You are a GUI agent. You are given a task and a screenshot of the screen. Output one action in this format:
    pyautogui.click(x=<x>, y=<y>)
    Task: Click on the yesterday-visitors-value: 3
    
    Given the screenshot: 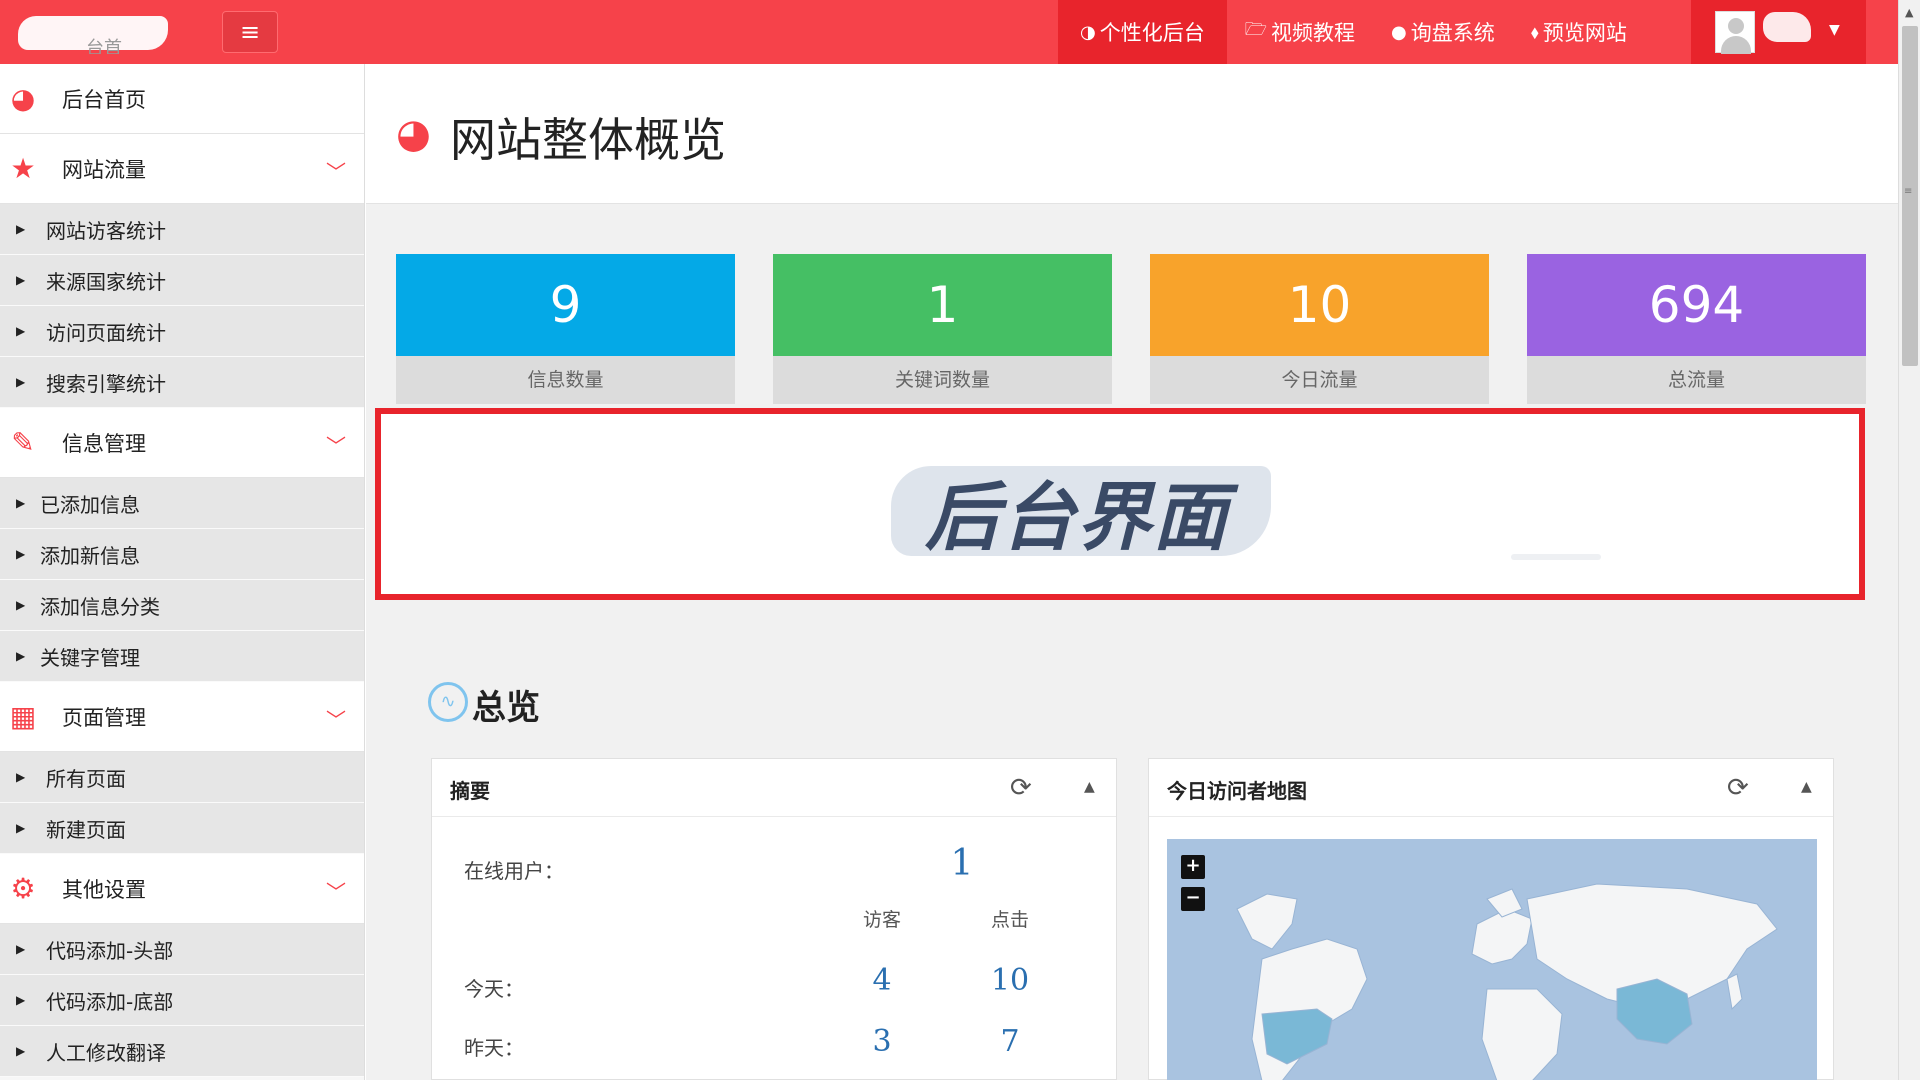 What is the action you would take?
    pyautogui.click(x=882, y=1041)
    